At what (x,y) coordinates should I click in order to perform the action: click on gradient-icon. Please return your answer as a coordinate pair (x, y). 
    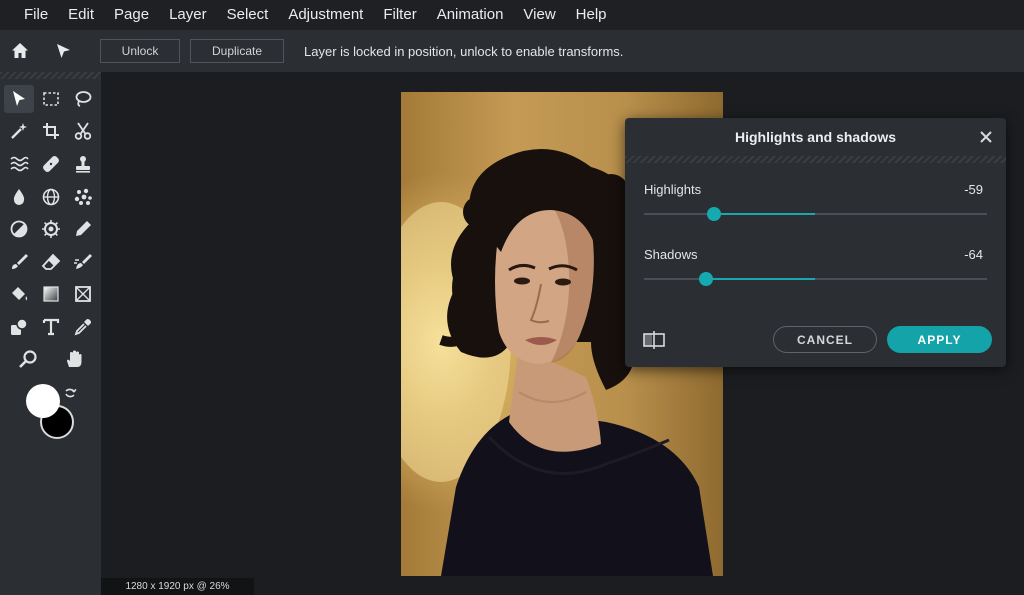
    Looking at the image, I should click on (51, 294).